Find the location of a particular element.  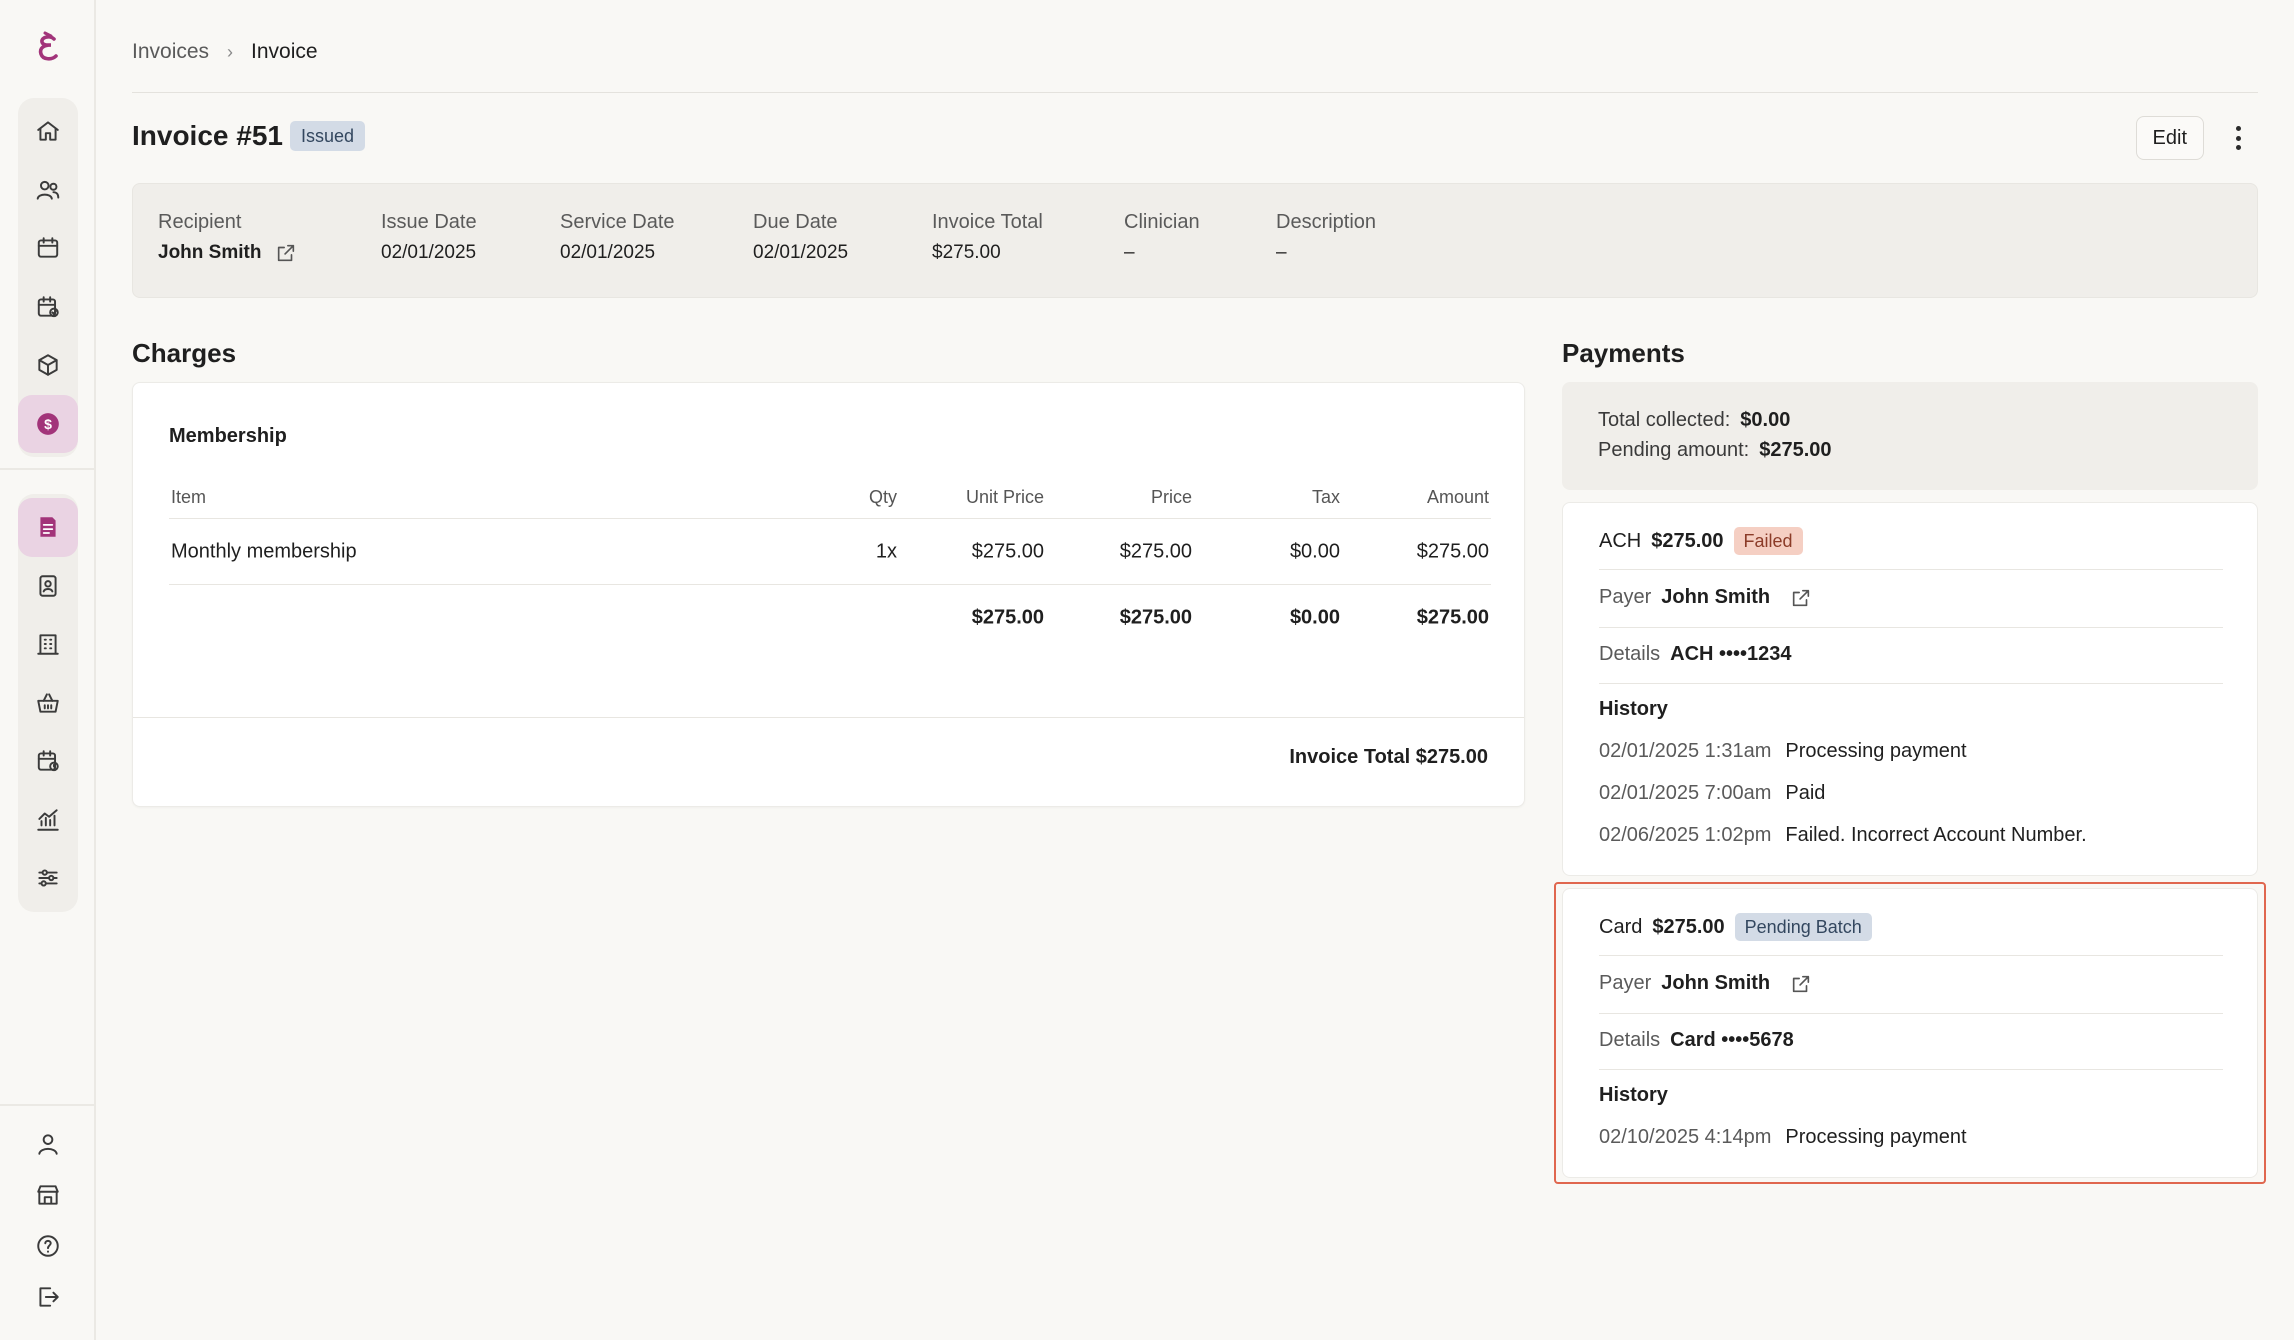

nav-home is located at coordinates (48, 131).